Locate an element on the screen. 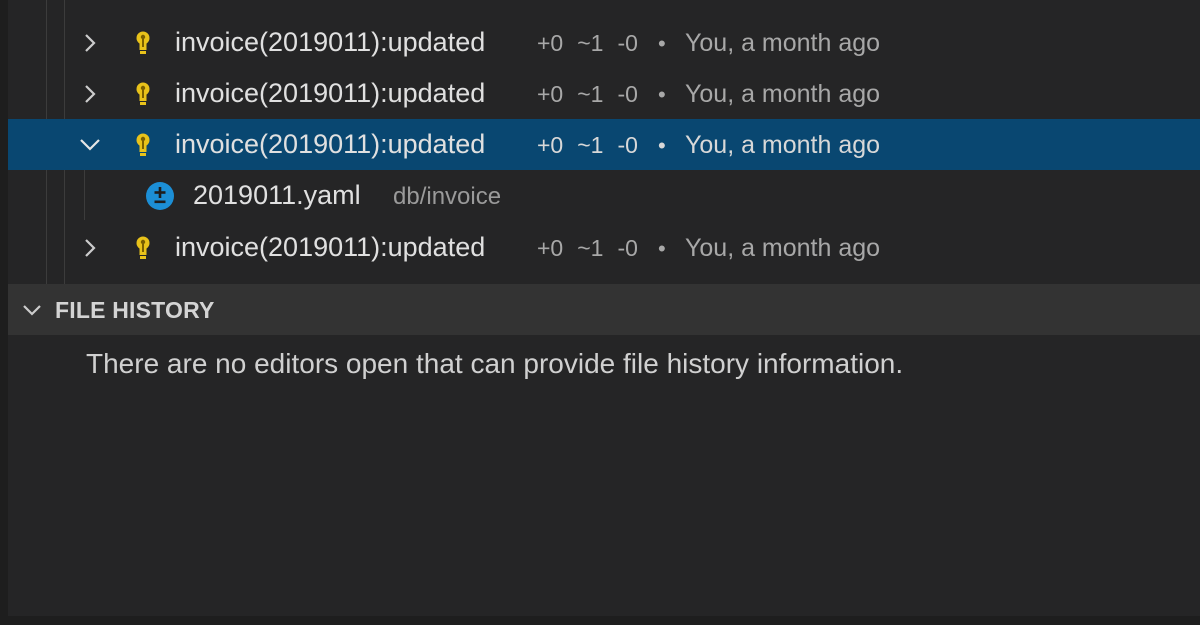  modified-file-icon is located at coordinates (160, 195).